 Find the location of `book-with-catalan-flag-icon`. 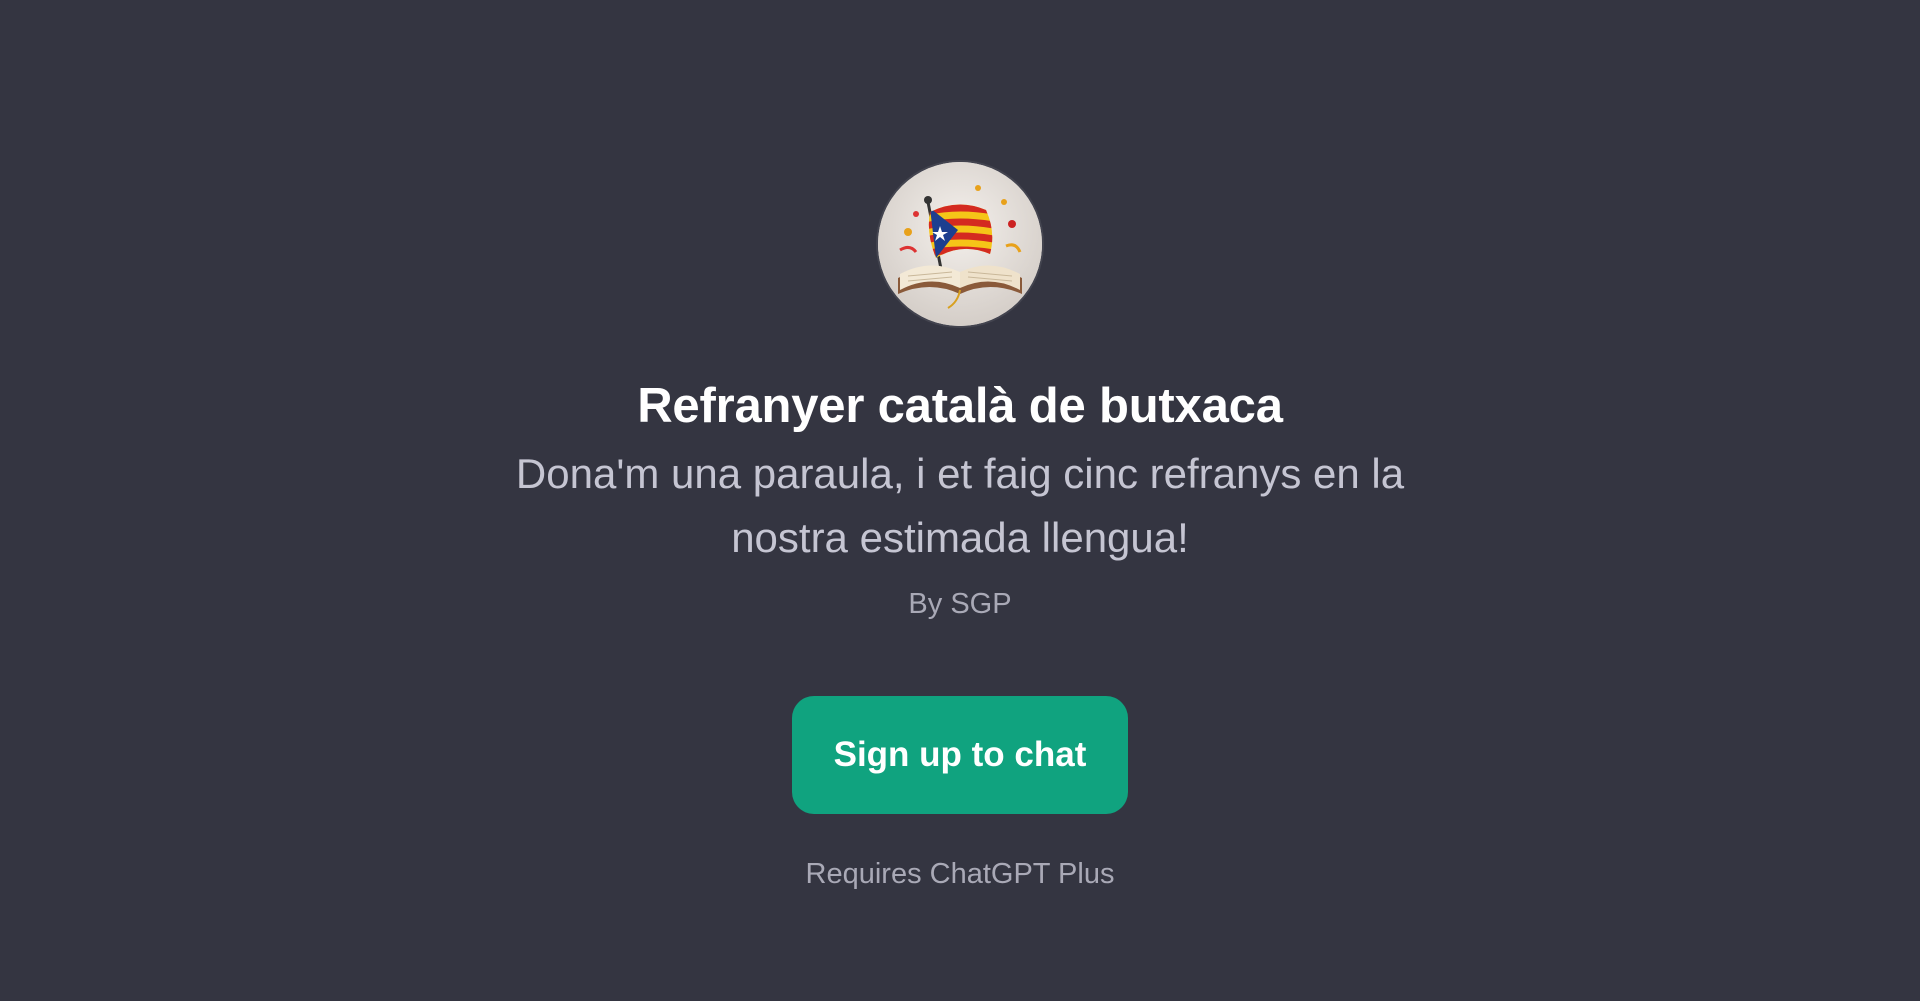

book-with-catalan-flag-icon is located at coordinates (960, 244).